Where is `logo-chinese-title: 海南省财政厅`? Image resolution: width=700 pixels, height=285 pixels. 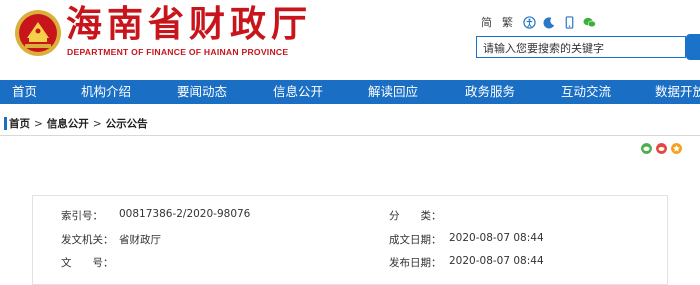 logo-chinese-title: 海南省财政厅 is located at coordinates (189, 24).